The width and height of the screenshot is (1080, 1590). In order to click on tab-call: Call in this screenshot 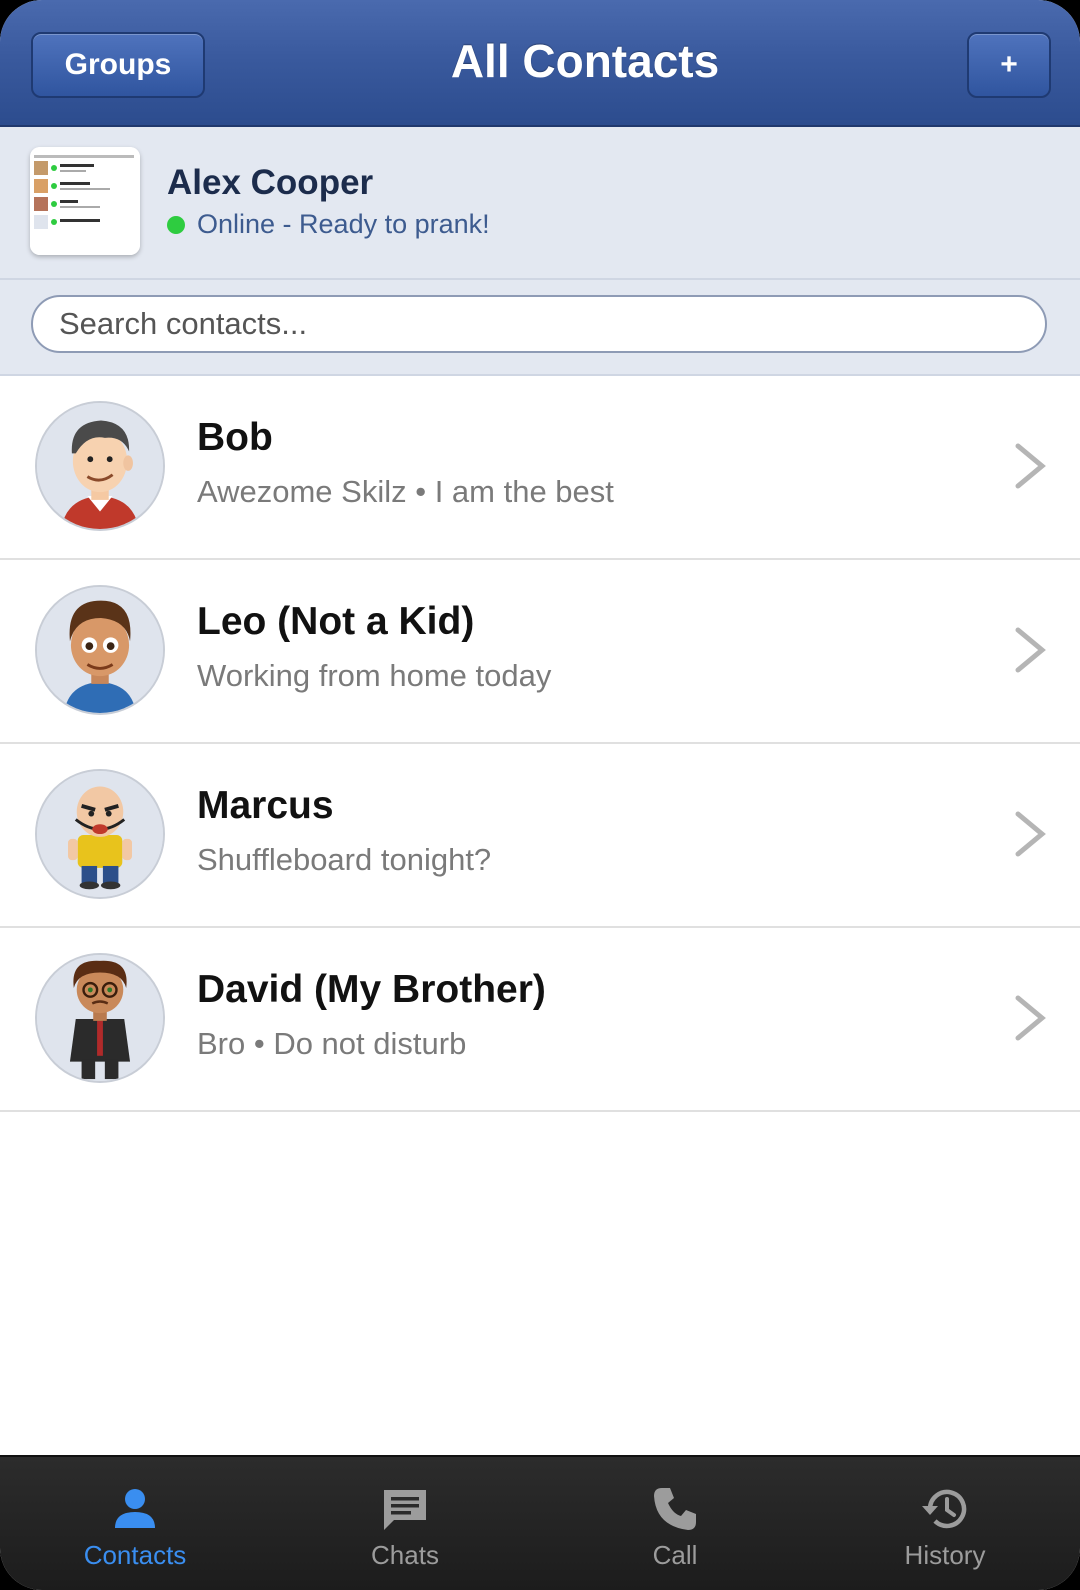, I will do `click(675, 1523)`.